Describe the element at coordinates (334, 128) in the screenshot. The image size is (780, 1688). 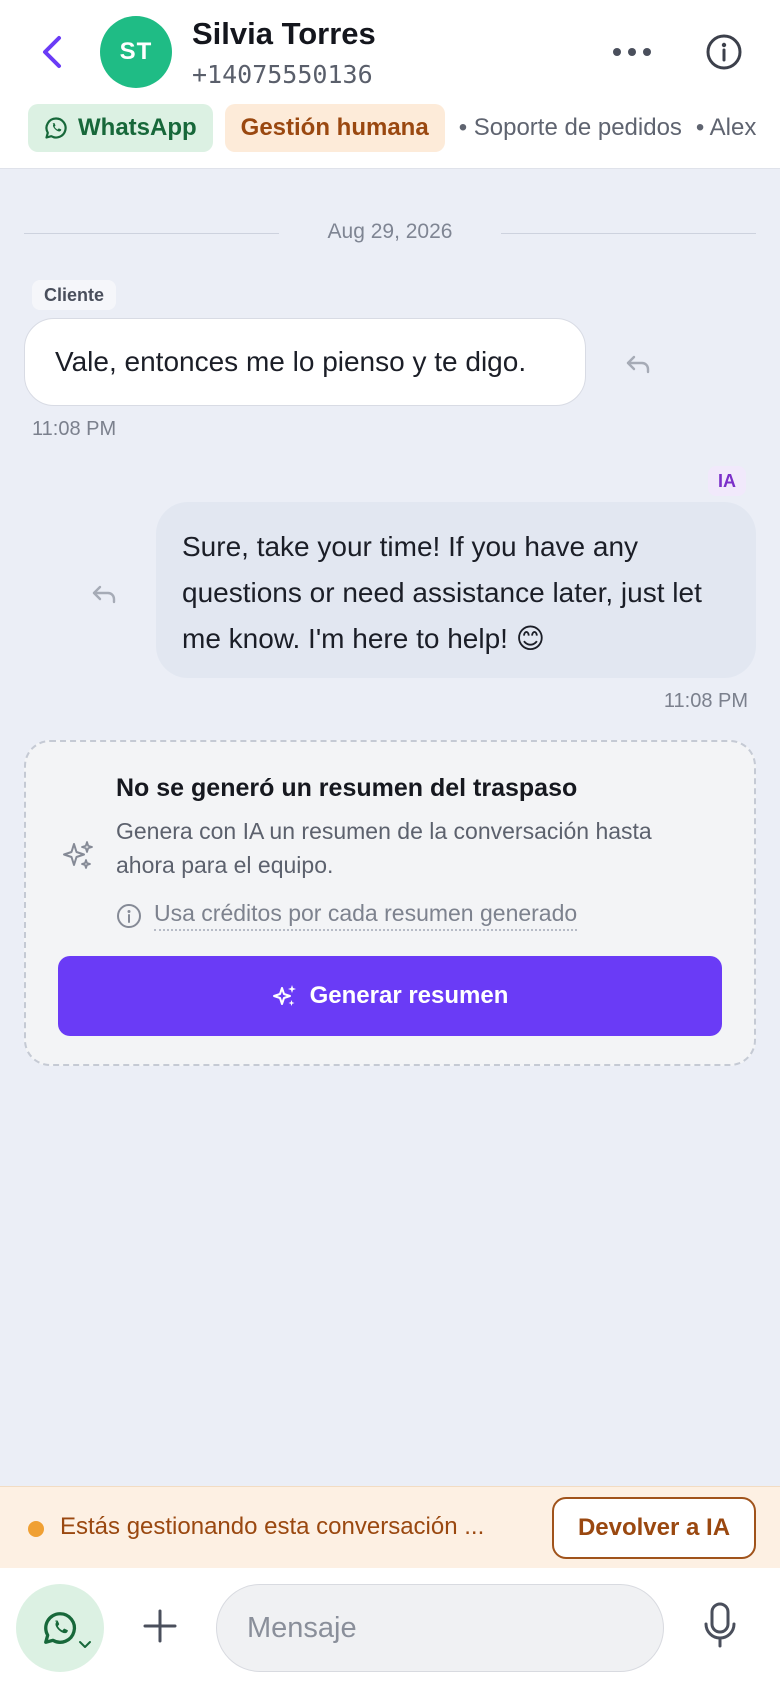
I see `status-chip: Gestión humana` at that location.